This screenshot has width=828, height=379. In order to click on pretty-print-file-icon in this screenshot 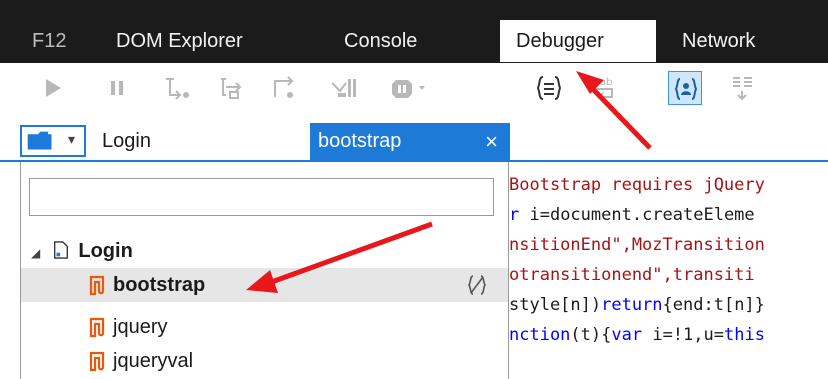, I will do `click(477, 285)`.